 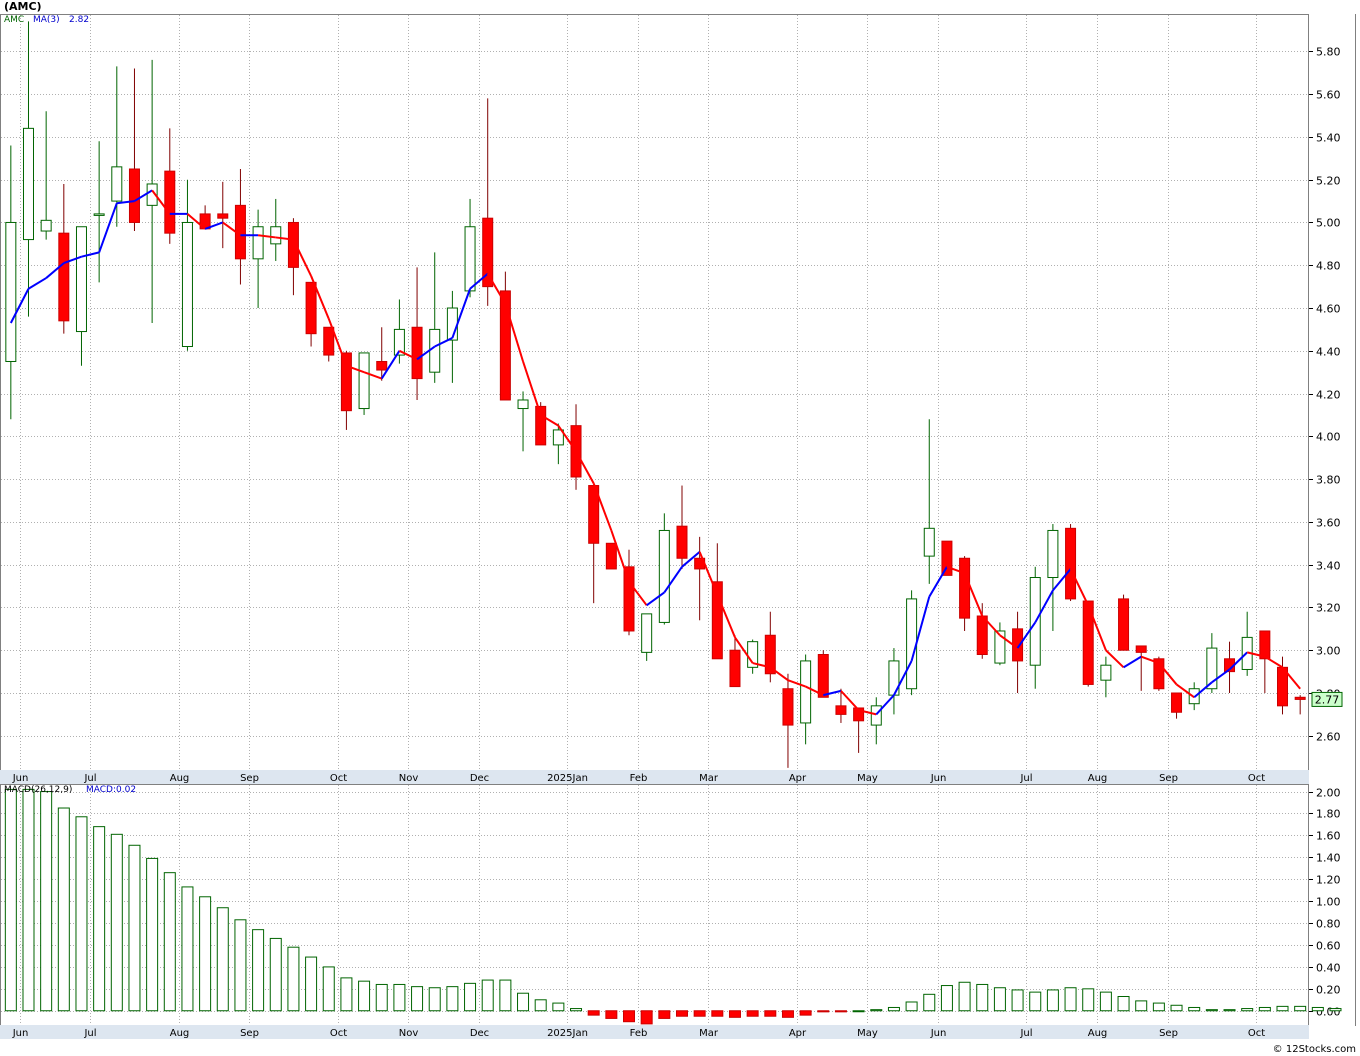 I want to click on macd-y-label: 1.00, so click(x=1328, y=902).